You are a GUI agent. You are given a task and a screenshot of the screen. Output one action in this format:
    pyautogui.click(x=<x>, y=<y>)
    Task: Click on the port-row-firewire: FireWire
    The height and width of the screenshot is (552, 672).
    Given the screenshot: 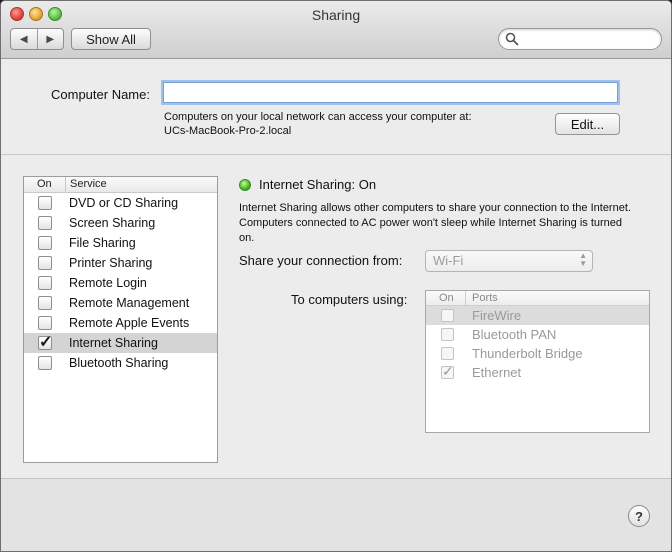 What is the action you would take?
    pyautogui.click(x=537, y=315)
    